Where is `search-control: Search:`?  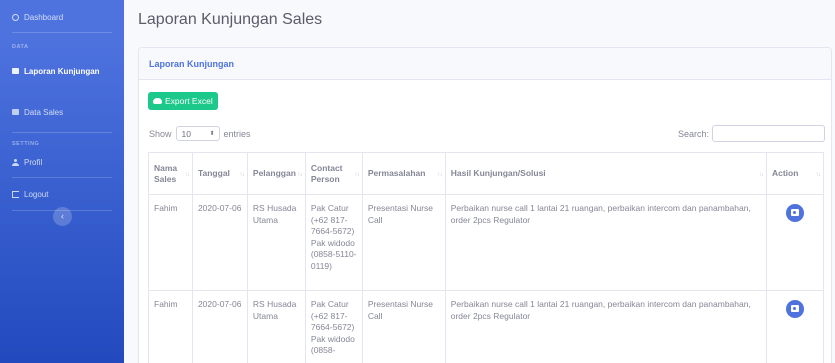
search-control: Search: is located at coordinates (751, 133).